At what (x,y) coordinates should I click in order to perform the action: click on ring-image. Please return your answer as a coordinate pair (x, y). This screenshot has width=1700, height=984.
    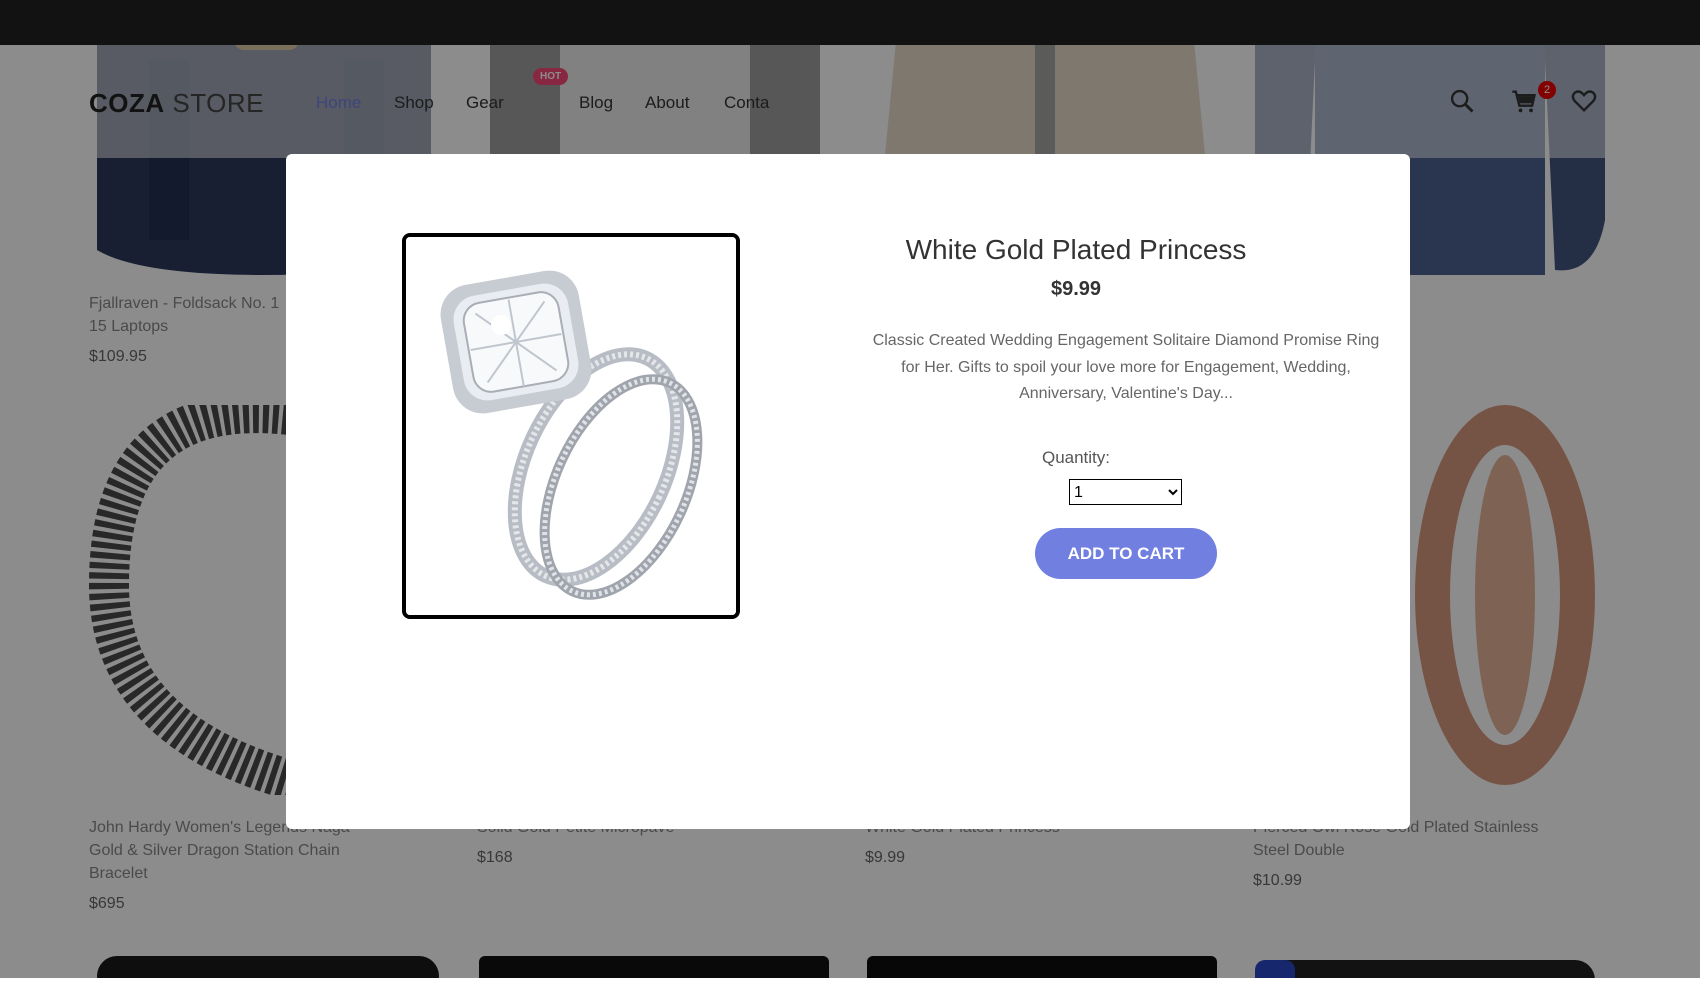
    Looking at the image, I should click on (571, 426).